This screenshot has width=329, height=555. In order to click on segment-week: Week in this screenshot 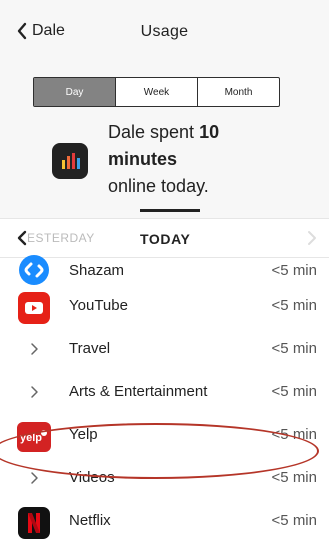, I will do `click(157, 92)`.